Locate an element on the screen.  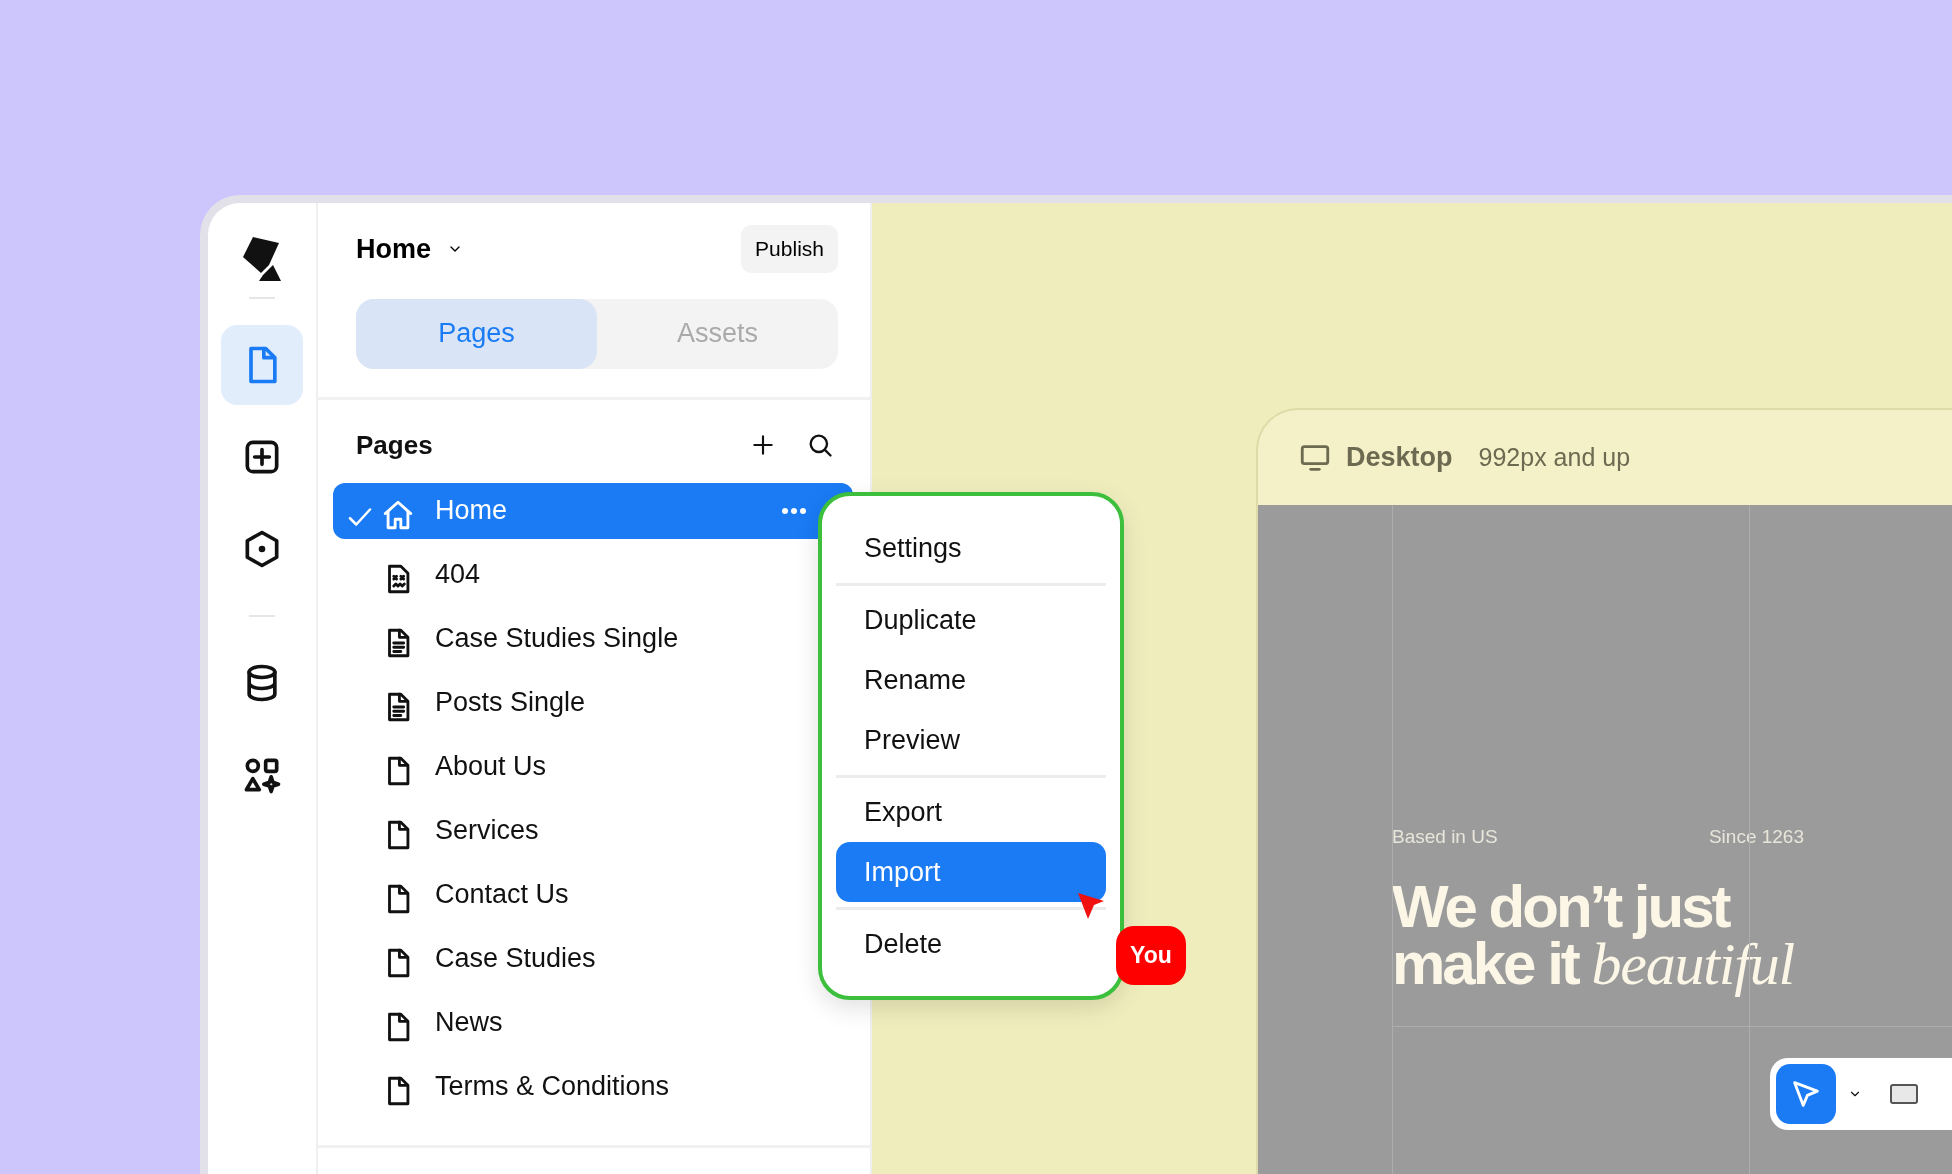
plus-icon is located at coordinates (763, 445).